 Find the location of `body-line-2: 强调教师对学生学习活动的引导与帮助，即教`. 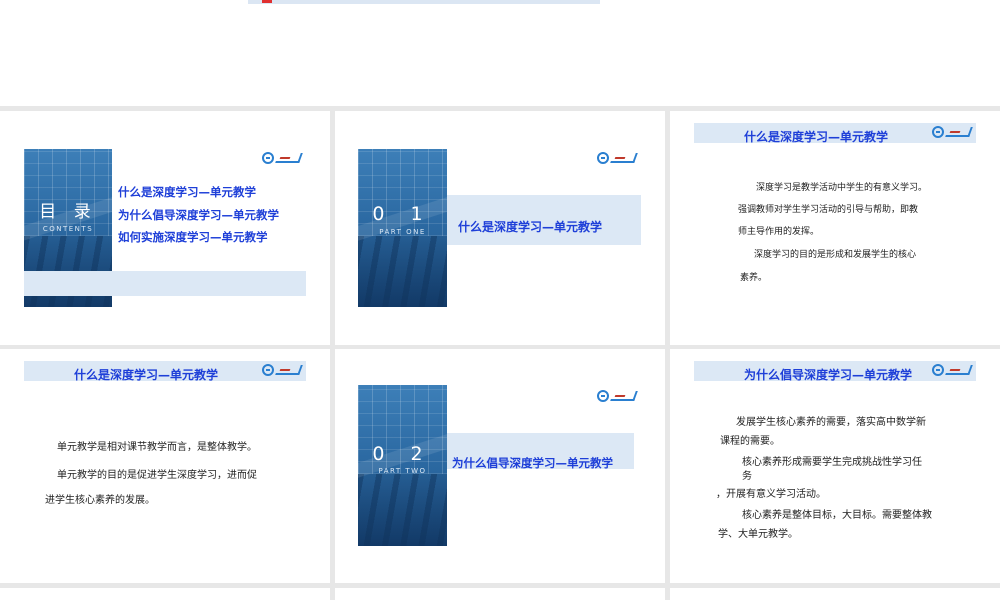

body-line-2: 强调教师对学生学习活动的引导与帮助，即教 is located at coordinates (828, 210).